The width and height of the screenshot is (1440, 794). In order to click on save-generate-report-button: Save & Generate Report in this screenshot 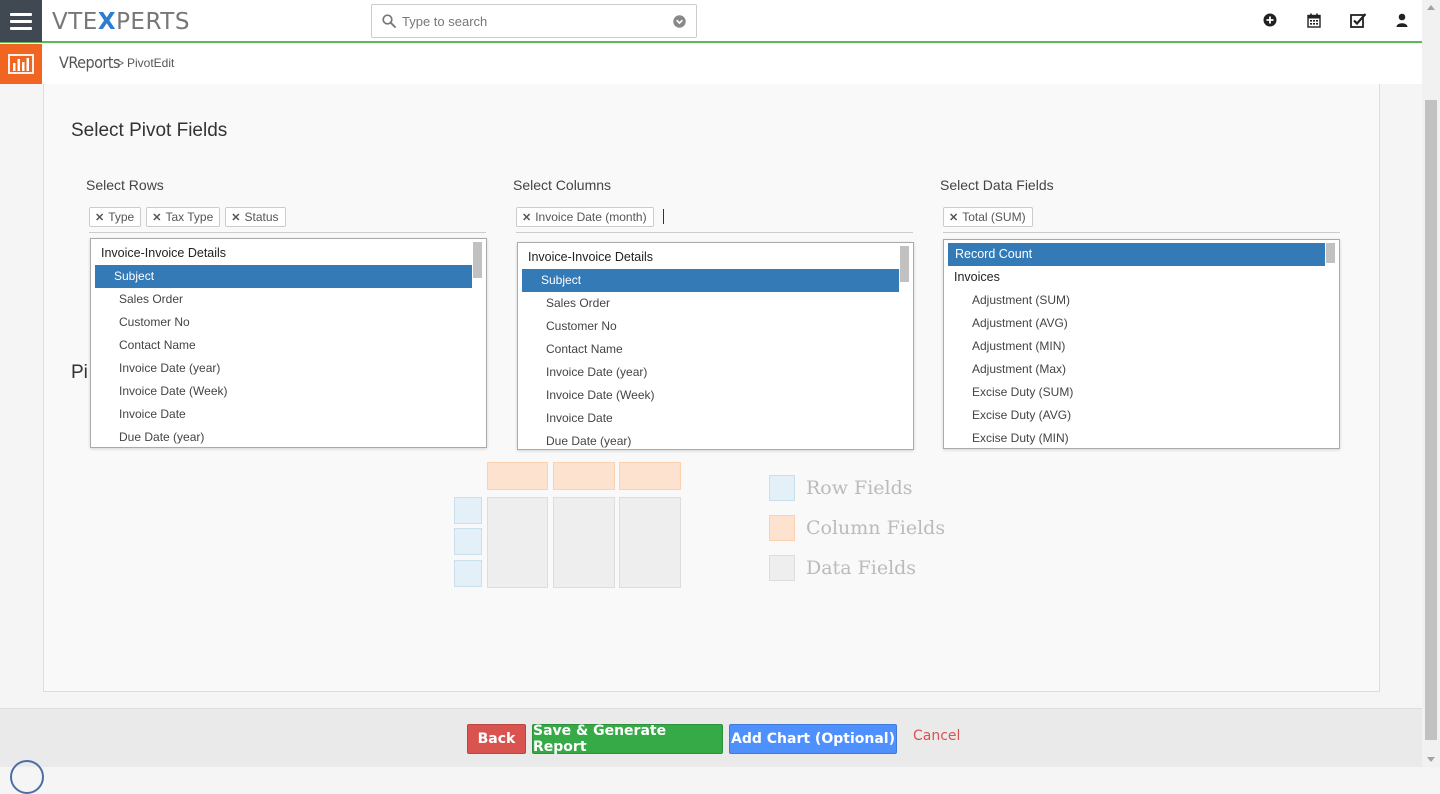, I will do `click(627, 739)`.